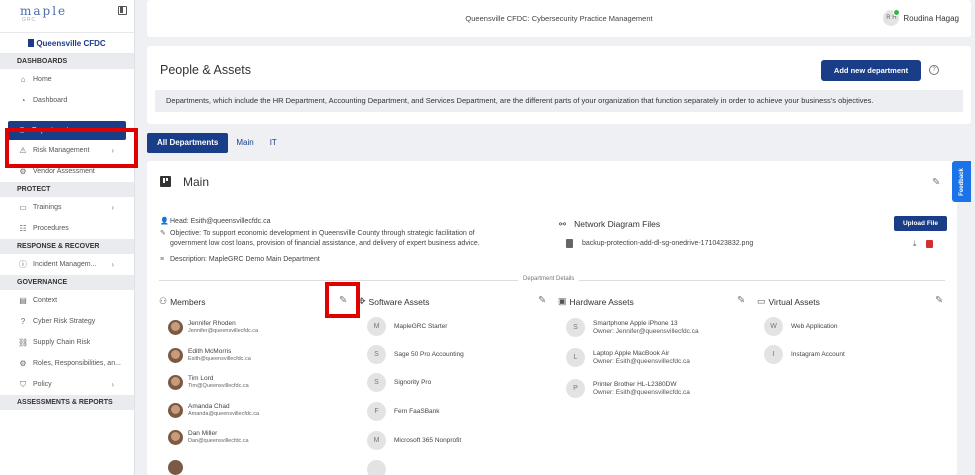 The height and width of the screenshot is (475, 975). I want to click on pin-icon: ✎, so click(163, 233).